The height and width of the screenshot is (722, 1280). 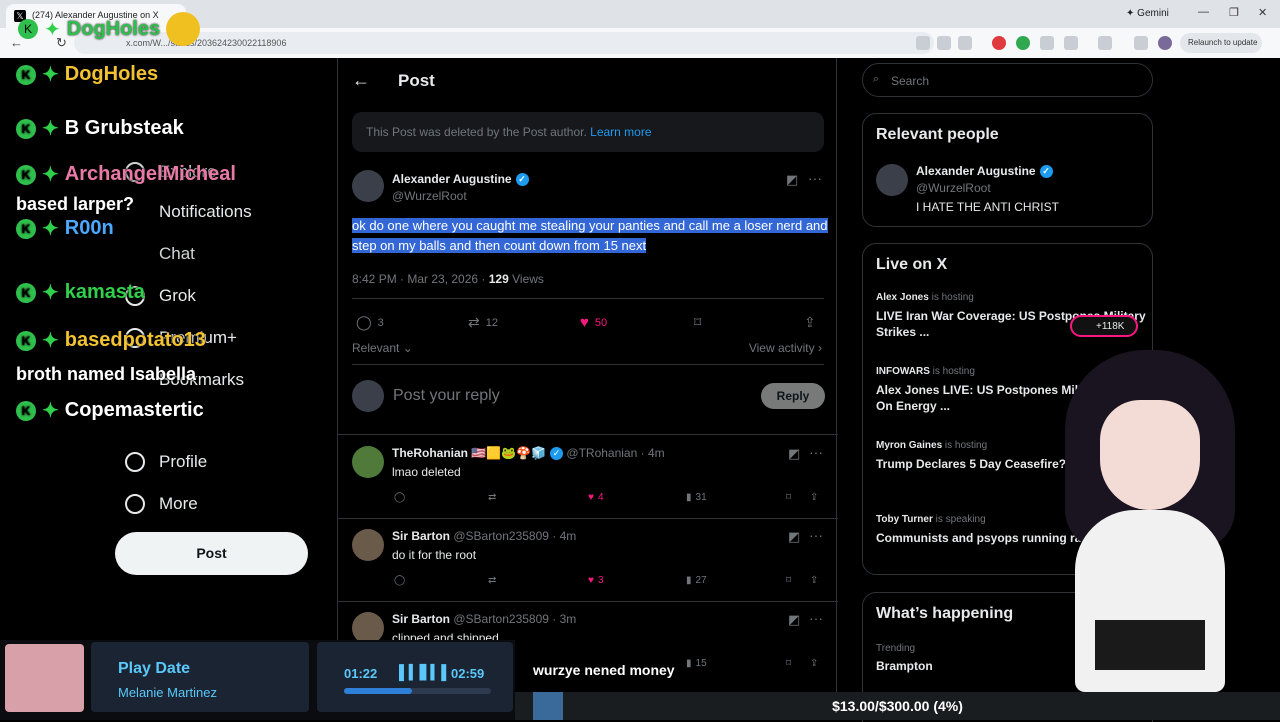 What do you see at coordinates (785, 348) in the screenshot?
I see `view-activity-link: View activity ›` at bounding box center [785, 348].